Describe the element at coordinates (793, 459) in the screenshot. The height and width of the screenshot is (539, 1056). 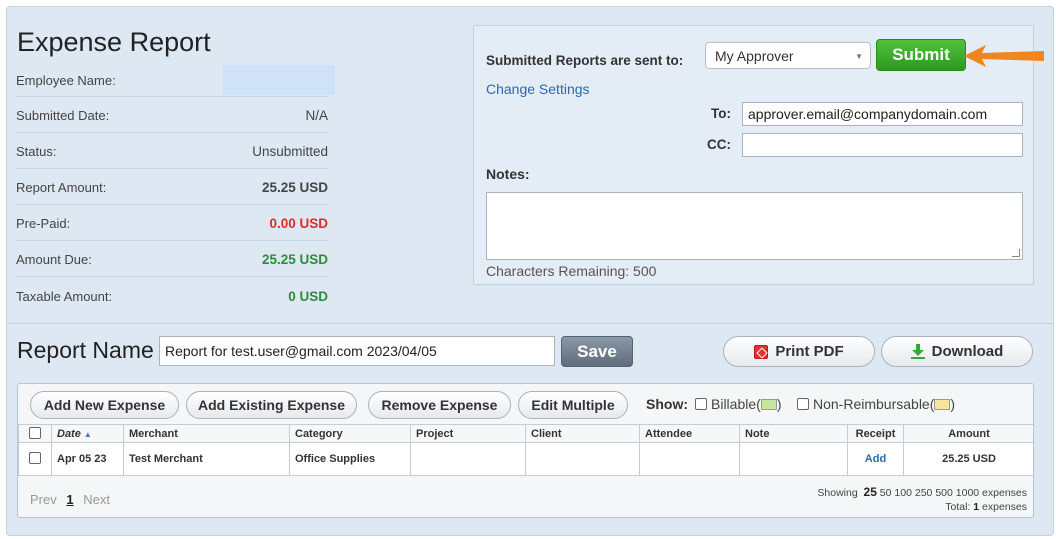
I see `cell-note` at that location.